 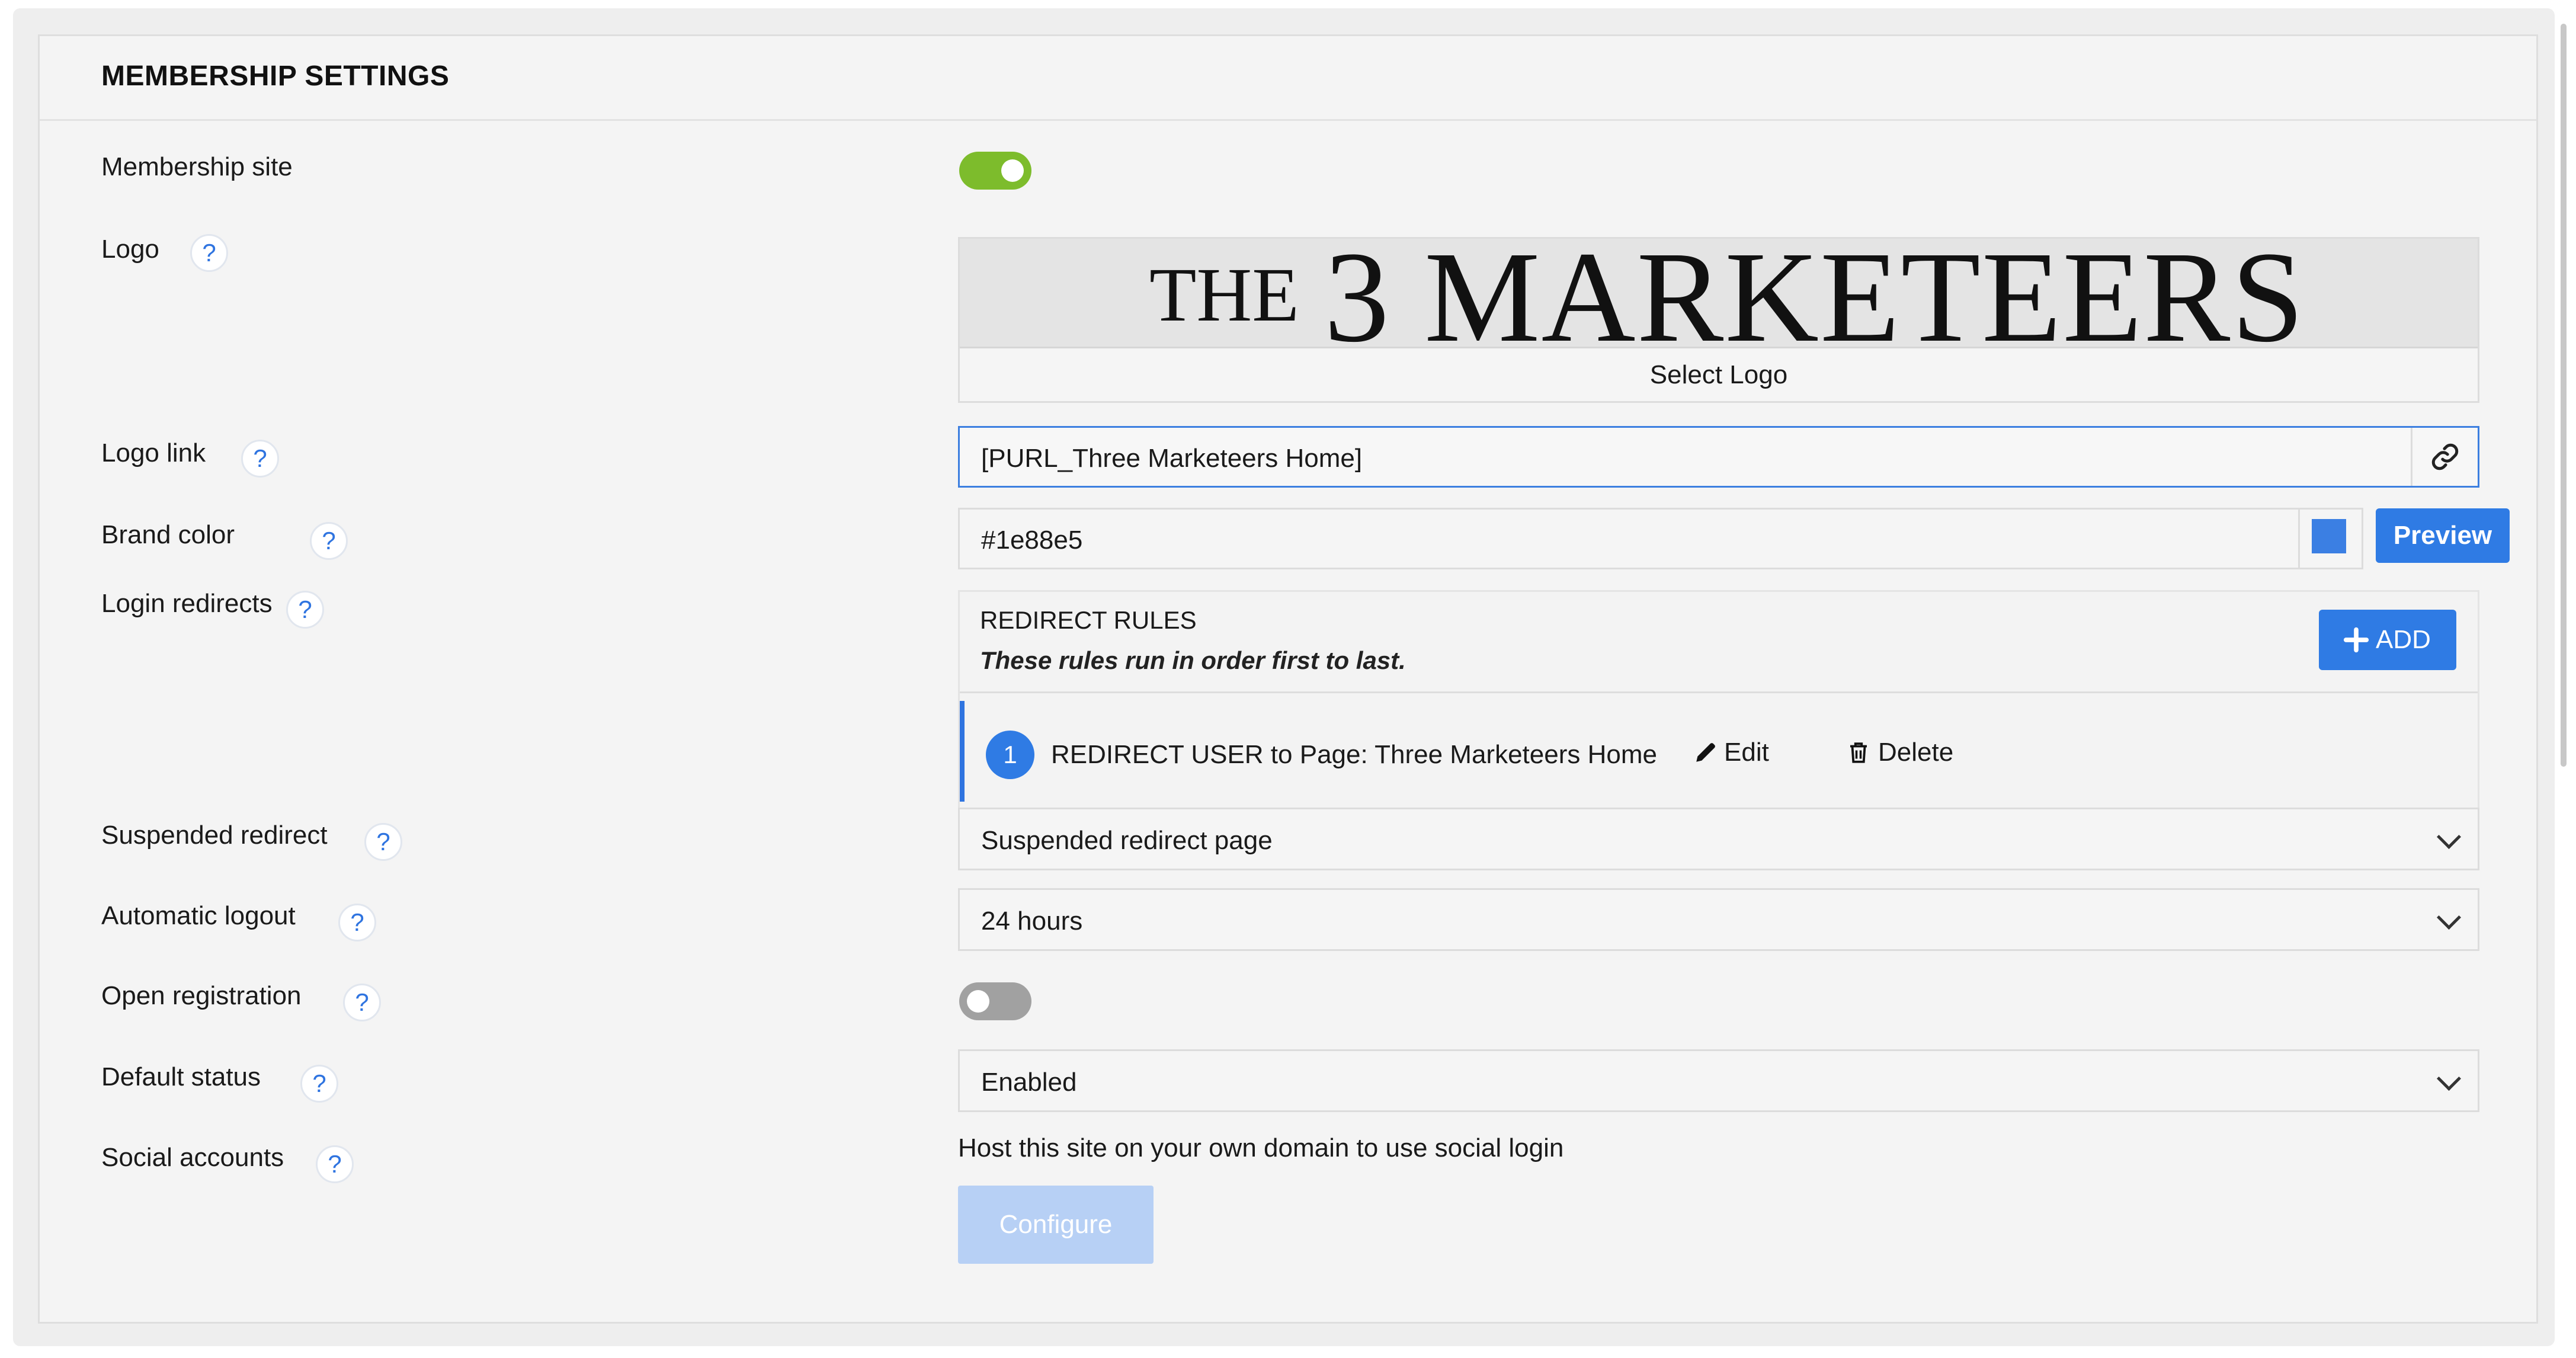 What do you see at coordinates (209, 253) in the screenshot?
I see `logo-help-icon: ?` at bounding box center [209, 253].